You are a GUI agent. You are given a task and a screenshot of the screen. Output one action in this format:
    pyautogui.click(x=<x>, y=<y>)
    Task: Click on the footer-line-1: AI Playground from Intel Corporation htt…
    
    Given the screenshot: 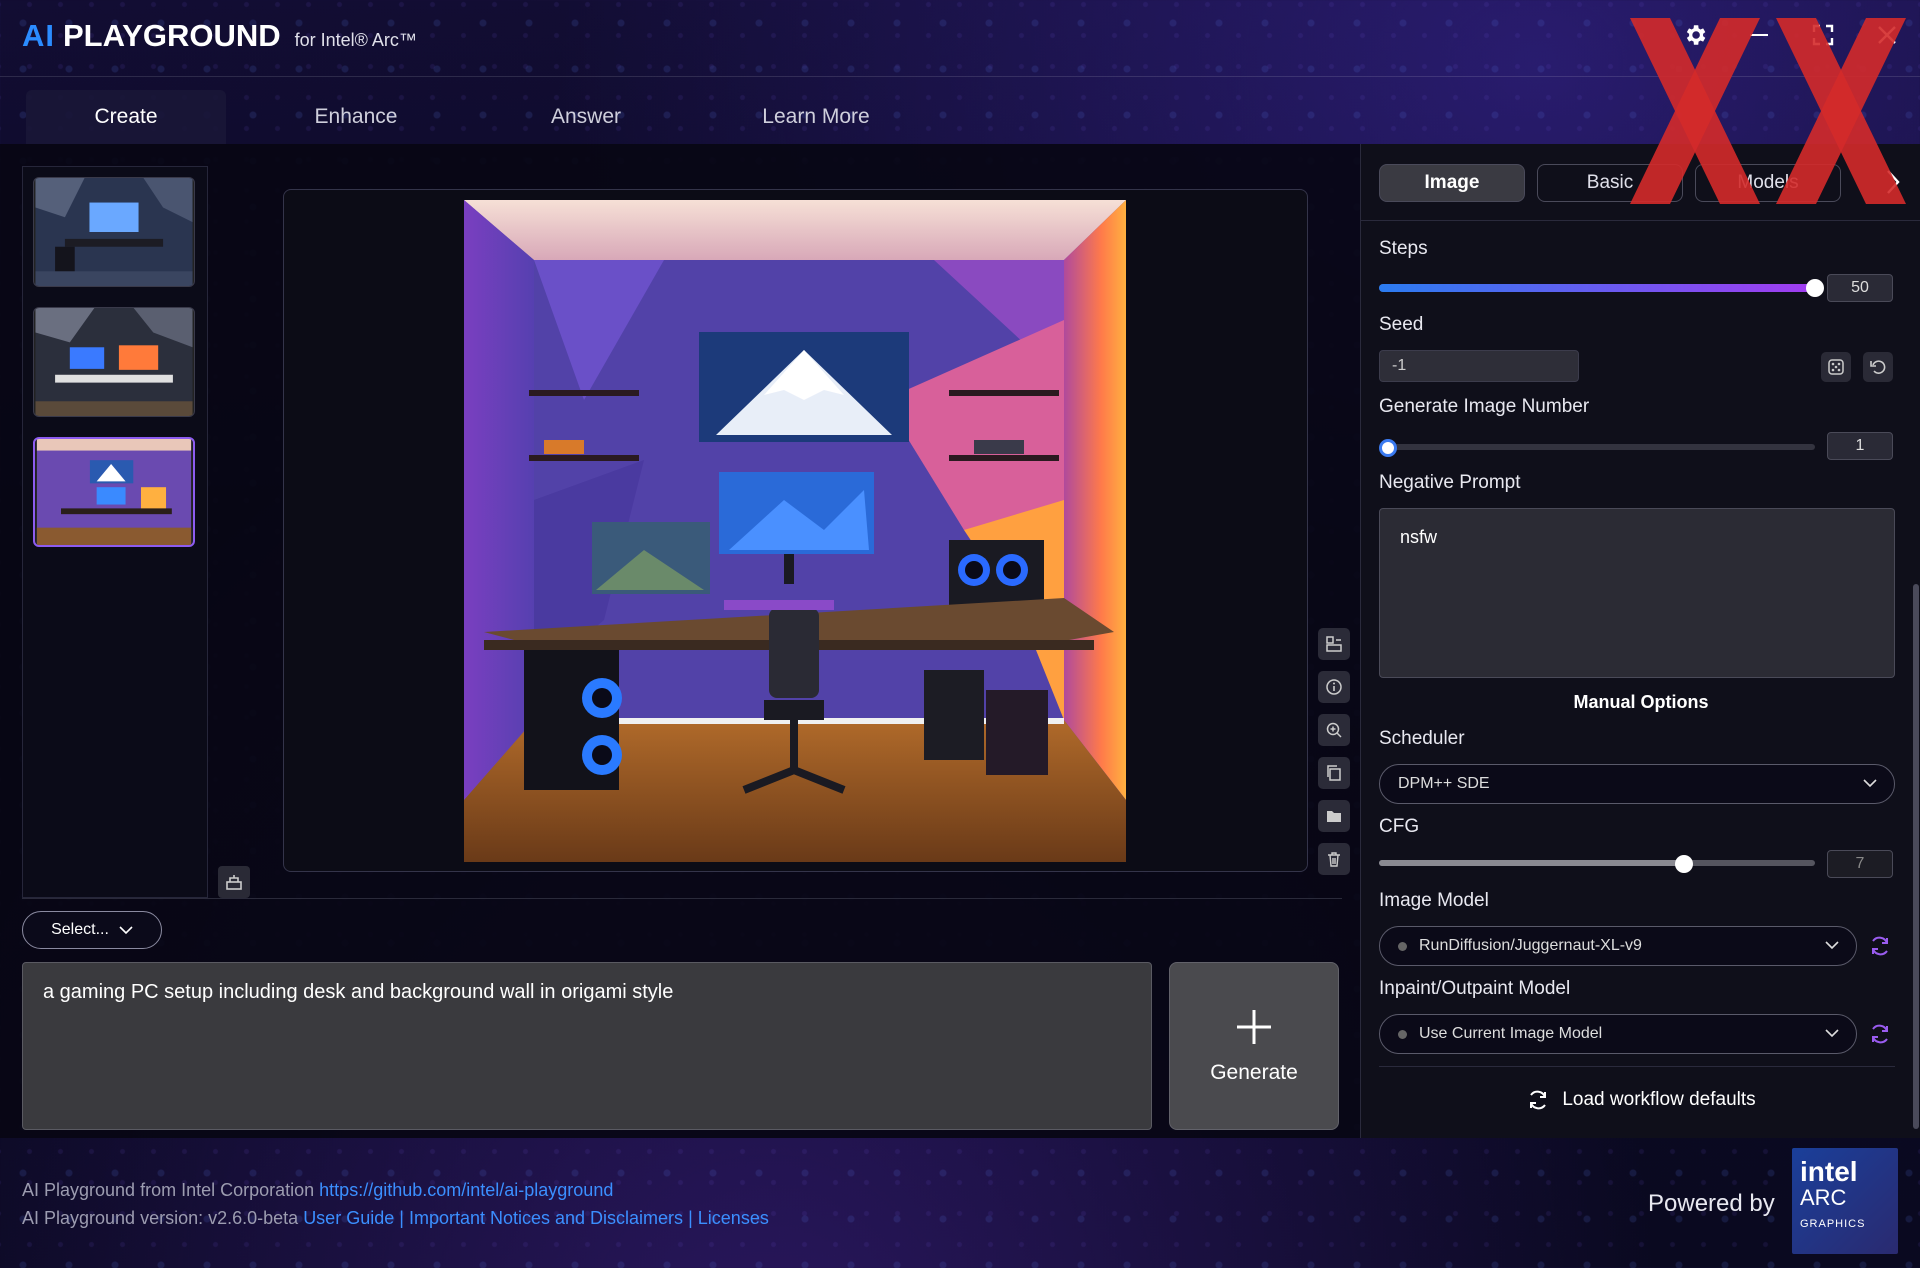 What is the action you would take?
    pyautogui.click(x=395, y=1190)
    